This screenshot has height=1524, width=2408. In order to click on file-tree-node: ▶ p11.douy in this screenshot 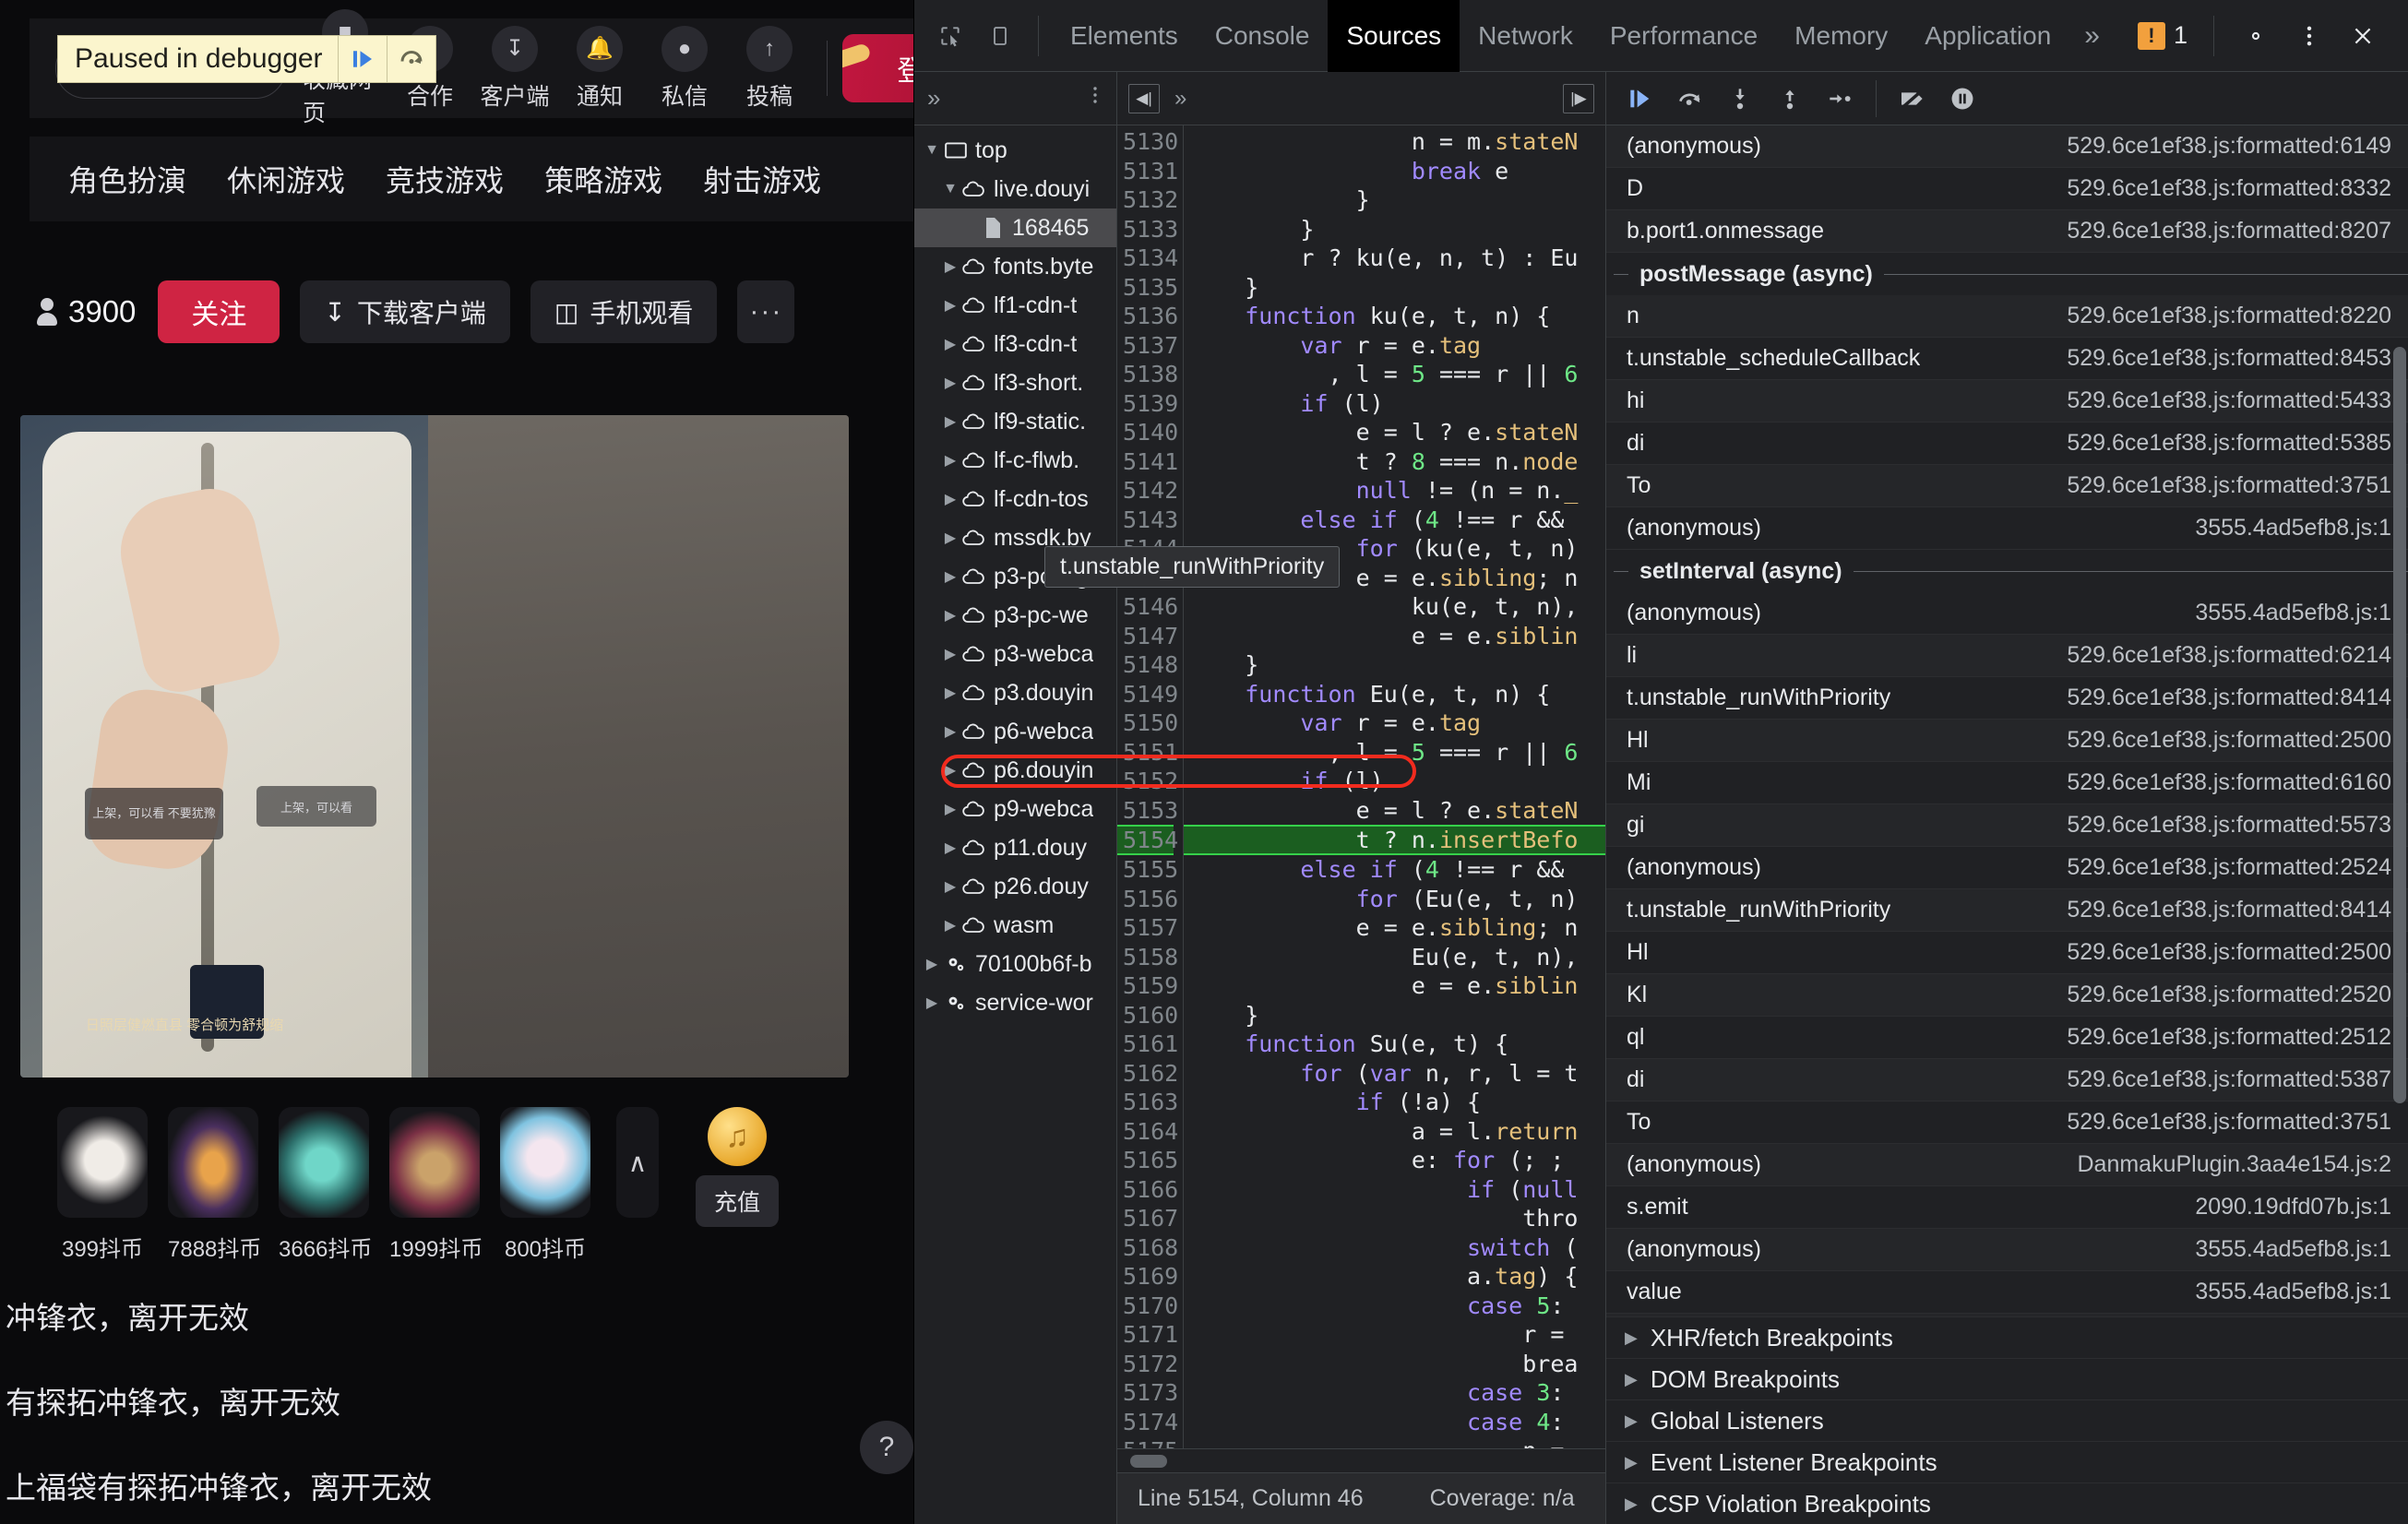, I will do `click(1015, 847)`.